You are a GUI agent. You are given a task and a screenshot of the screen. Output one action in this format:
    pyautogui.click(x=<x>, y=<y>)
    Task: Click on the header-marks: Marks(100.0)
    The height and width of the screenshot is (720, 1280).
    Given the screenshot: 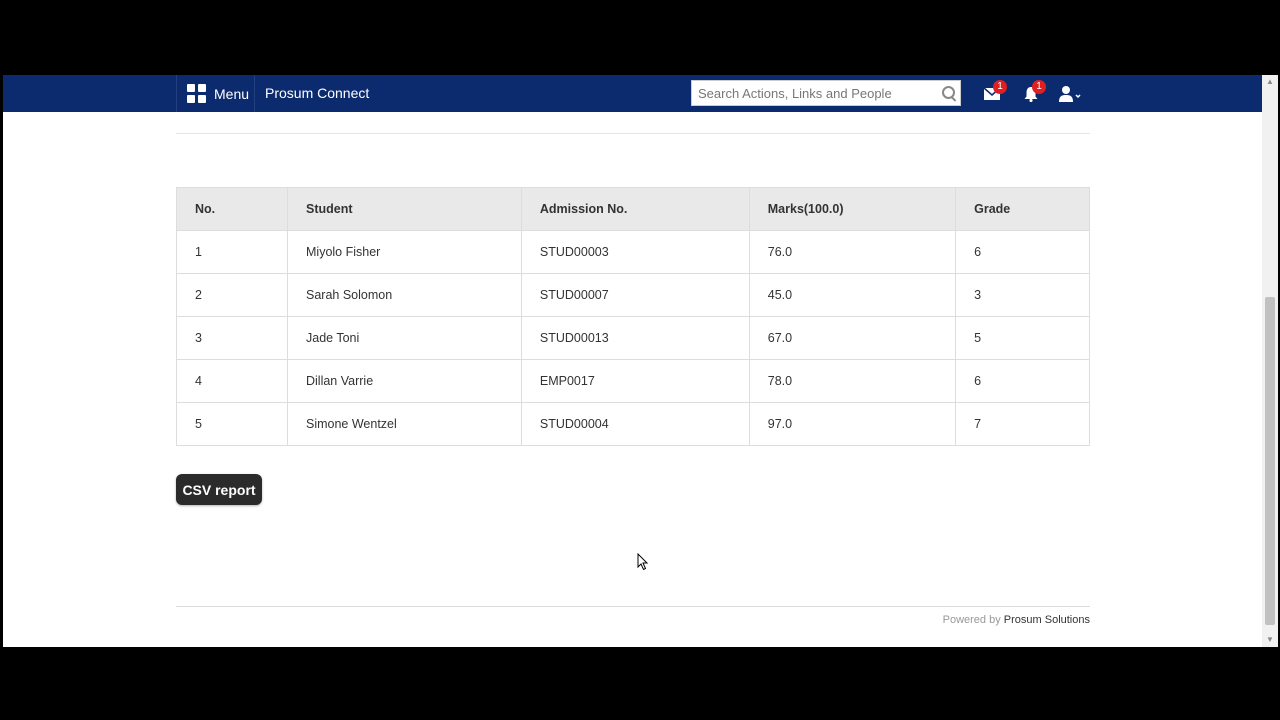 What is the action you would take?
    pyautogui.click(x=852, y=209)
    